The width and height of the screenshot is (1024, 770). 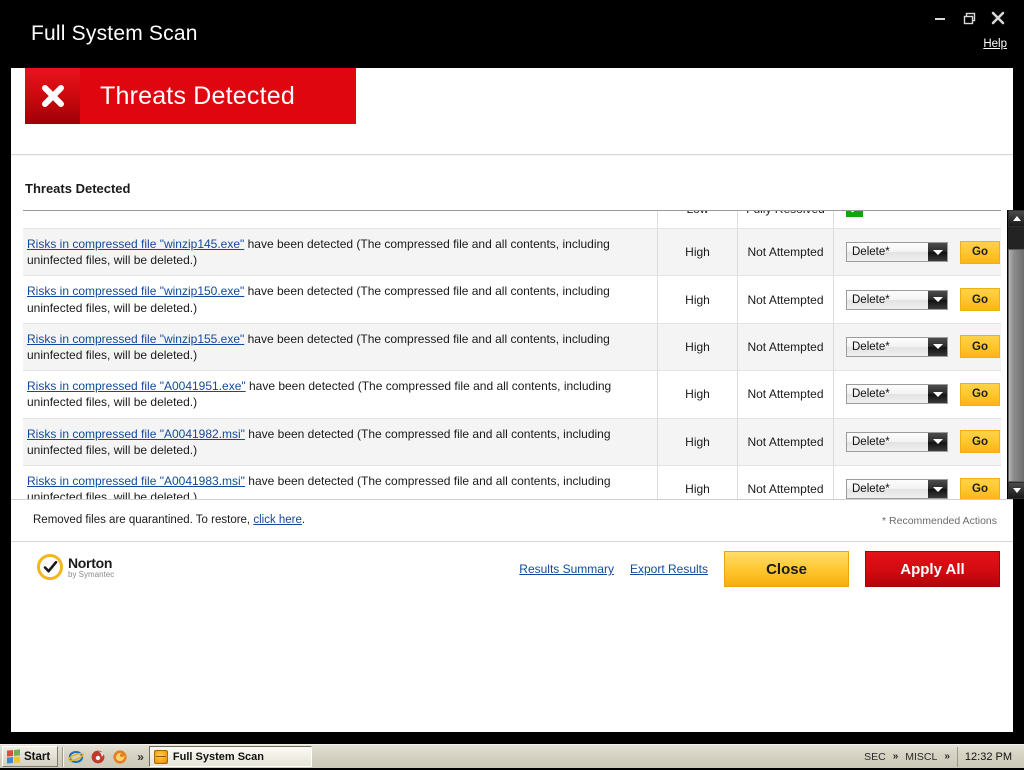 I want to click on norton-logo: Norton by Symantec, so click(x=75, y=567).